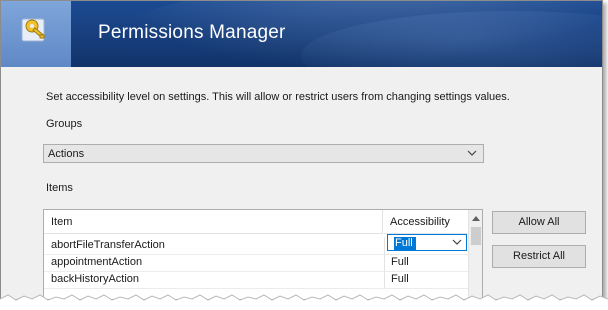 The width and height of the screenshot is (608, 310). Describe the element at coordinates (59, 188) in the screenshot. I see `items-label: Items` at that location.